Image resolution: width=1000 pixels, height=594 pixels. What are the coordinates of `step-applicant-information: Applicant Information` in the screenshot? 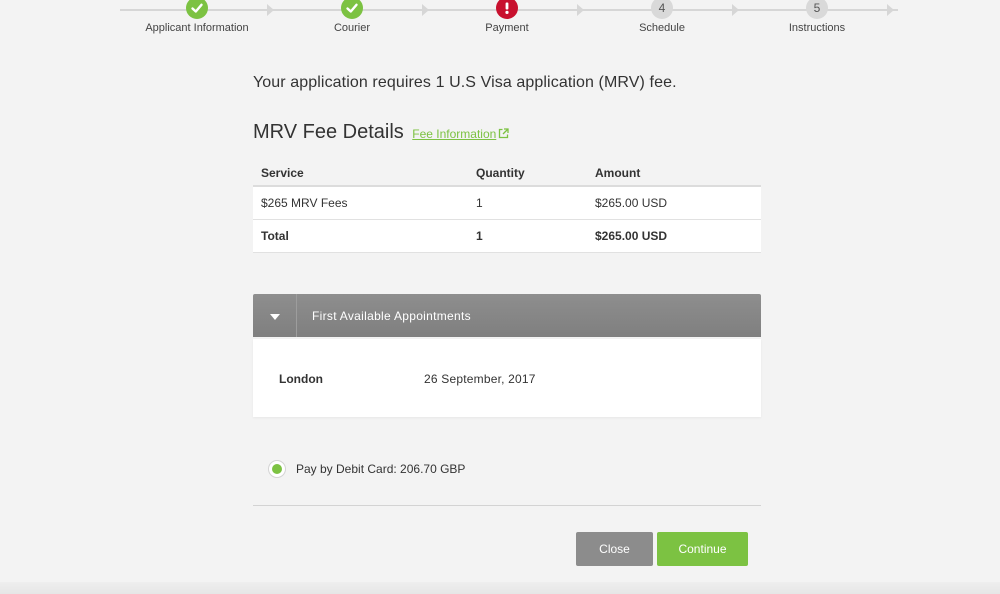 It's located at (197, 17).